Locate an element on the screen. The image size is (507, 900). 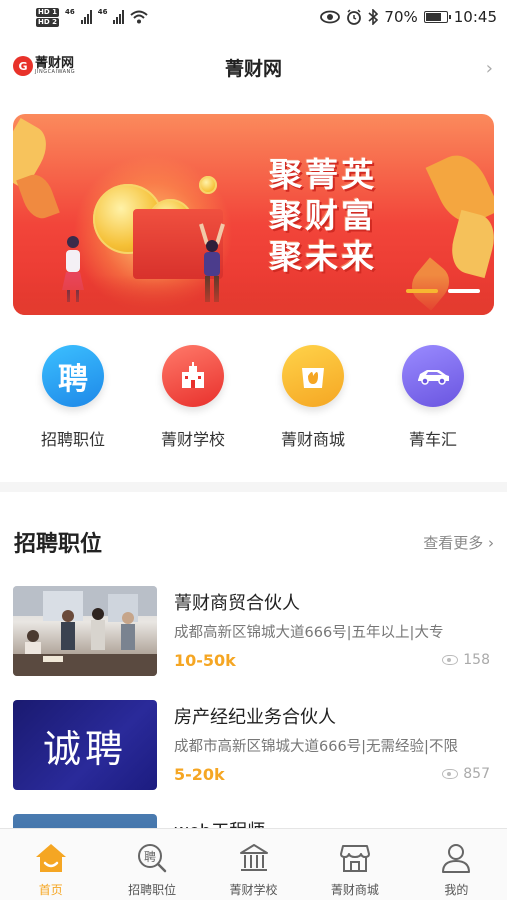
quick-nav-mall: 菁财商城 is located at coordinates (313, 397).